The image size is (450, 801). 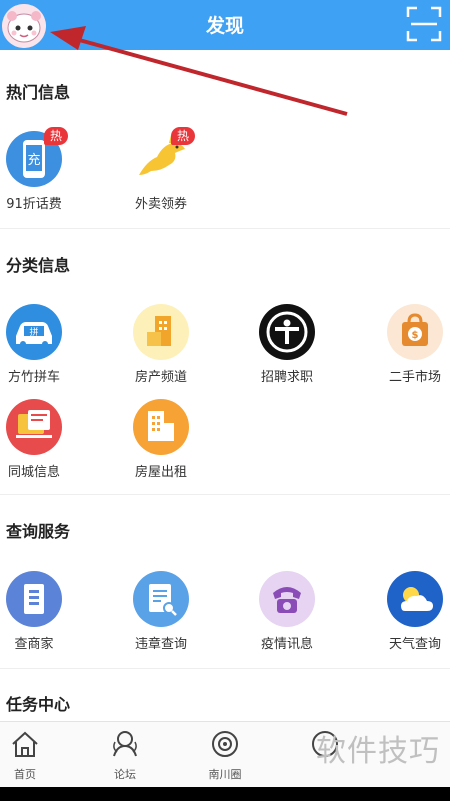 What do you see at coordinates (286, 377) in the screenshot?
I see `item-label: 招聘求职` at bounding box center [286, 377].